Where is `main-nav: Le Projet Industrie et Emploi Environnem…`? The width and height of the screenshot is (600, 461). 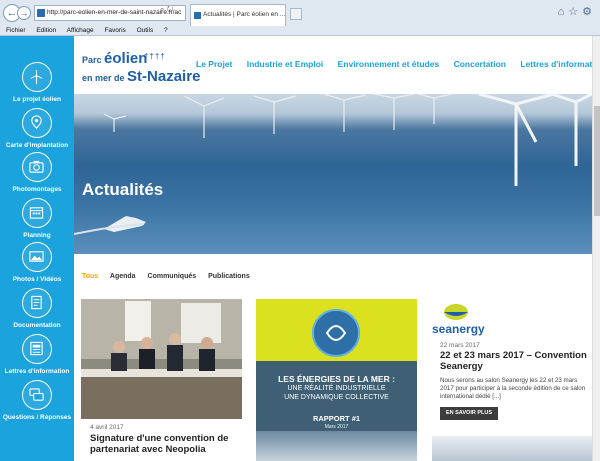 main-nav: Le Projet Industrie et Emploi Environnem… is located at coordinates (398, 64).